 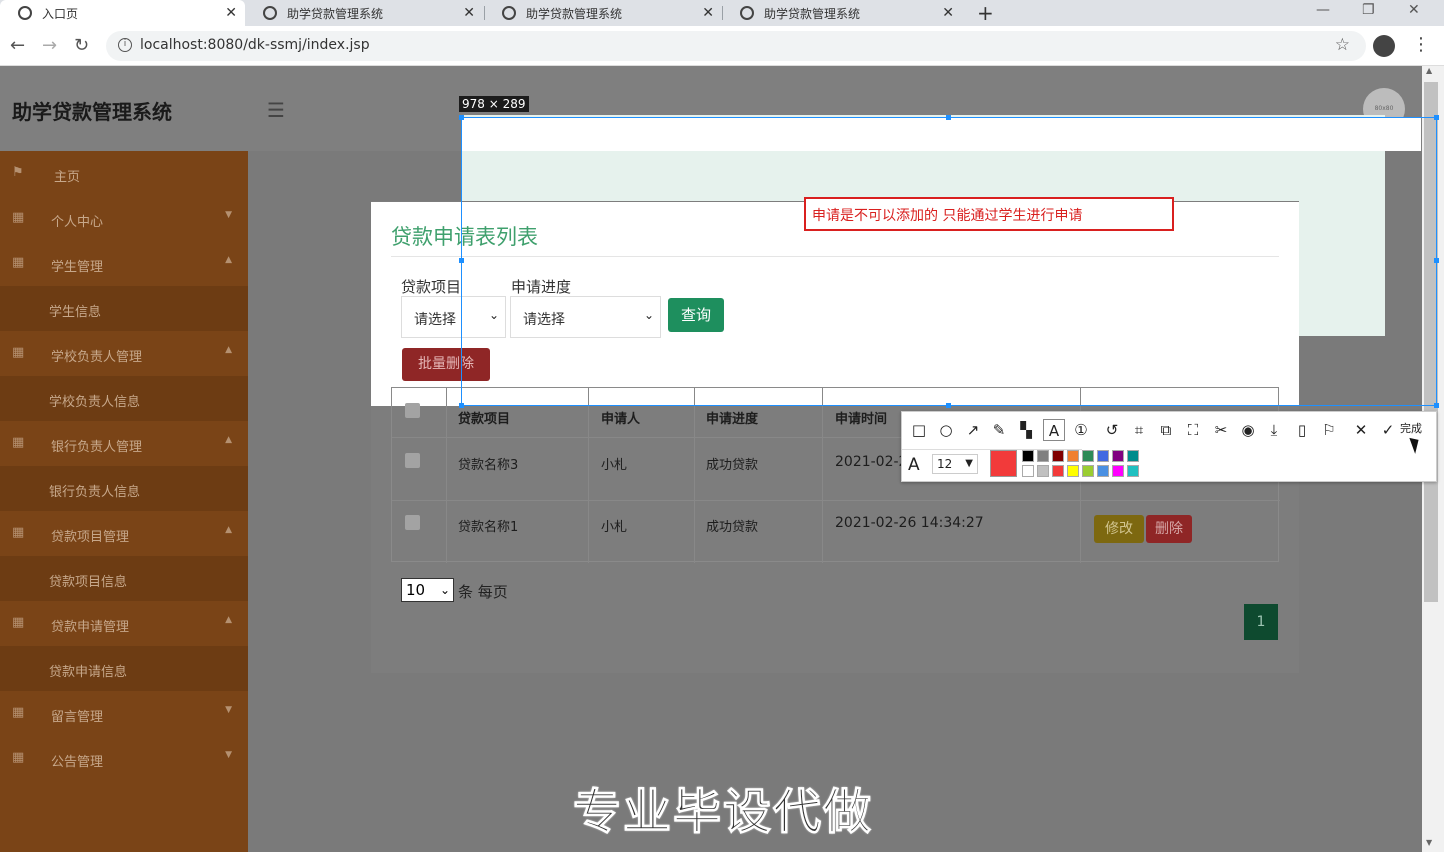 What do you see at coordinates (1429, 70) in the screenshot?
I see `scroll-up-icon: ▲` at bounding box center [1429, 70].